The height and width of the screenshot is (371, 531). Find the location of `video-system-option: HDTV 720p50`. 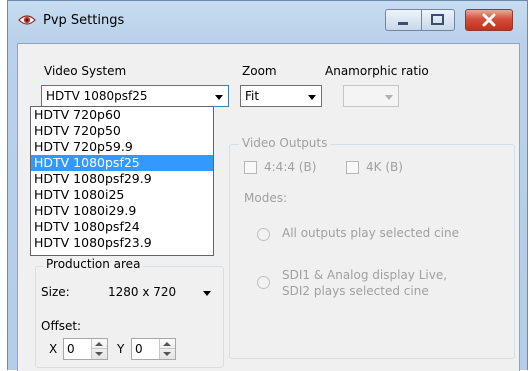

video-system-option: HDTV 720p50 is located at coordinates (122, 131).